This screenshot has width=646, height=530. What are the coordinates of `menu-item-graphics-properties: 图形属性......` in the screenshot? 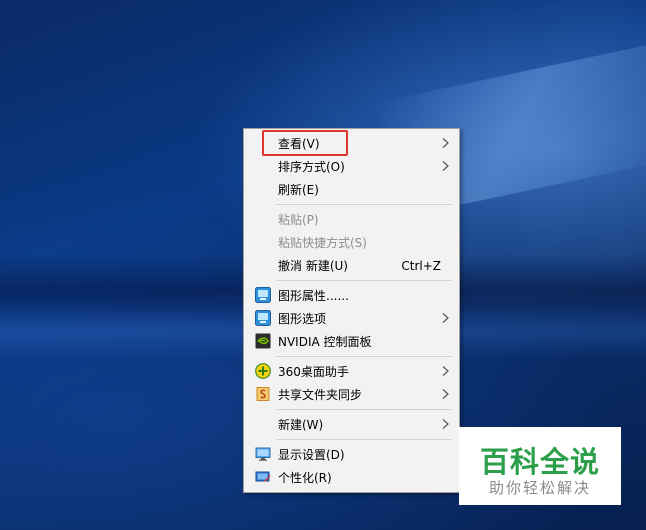 It's located at (351, 295).